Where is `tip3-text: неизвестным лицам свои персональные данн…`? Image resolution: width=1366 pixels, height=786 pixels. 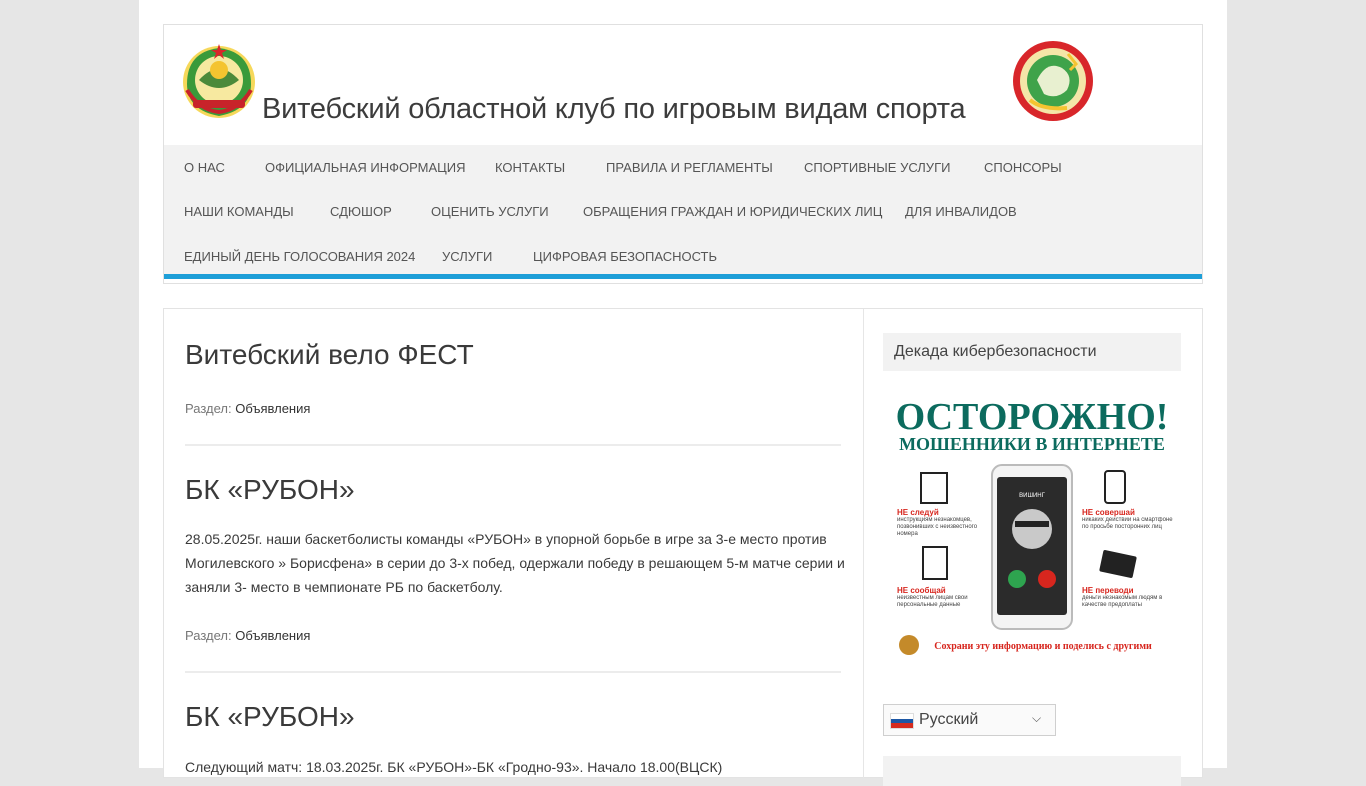
tip3-text: неизвестным лицам свои персональные данн… is located at coordinates (932, 601).